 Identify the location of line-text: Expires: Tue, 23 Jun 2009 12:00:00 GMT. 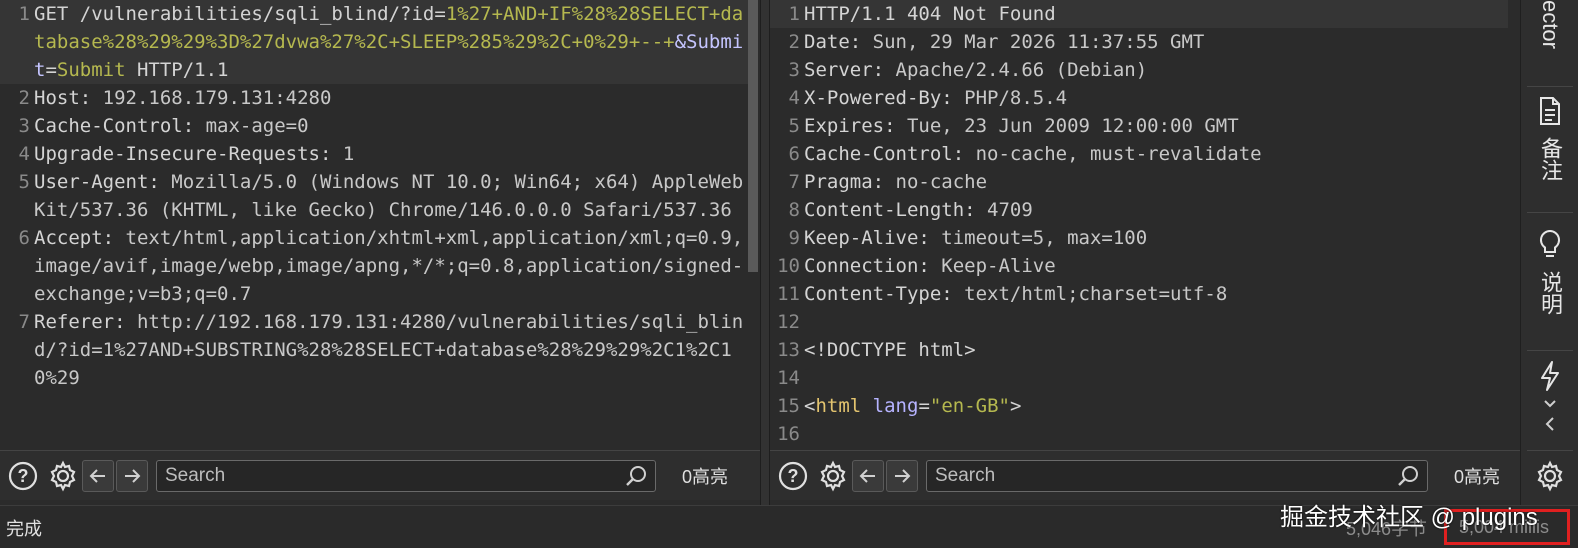
(1156, 126).